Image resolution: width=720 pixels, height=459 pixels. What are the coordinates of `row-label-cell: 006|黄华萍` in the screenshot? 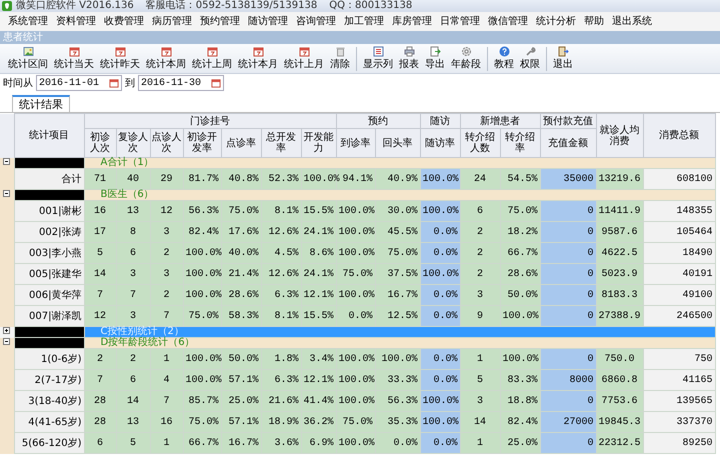 It's located at (49, 295).